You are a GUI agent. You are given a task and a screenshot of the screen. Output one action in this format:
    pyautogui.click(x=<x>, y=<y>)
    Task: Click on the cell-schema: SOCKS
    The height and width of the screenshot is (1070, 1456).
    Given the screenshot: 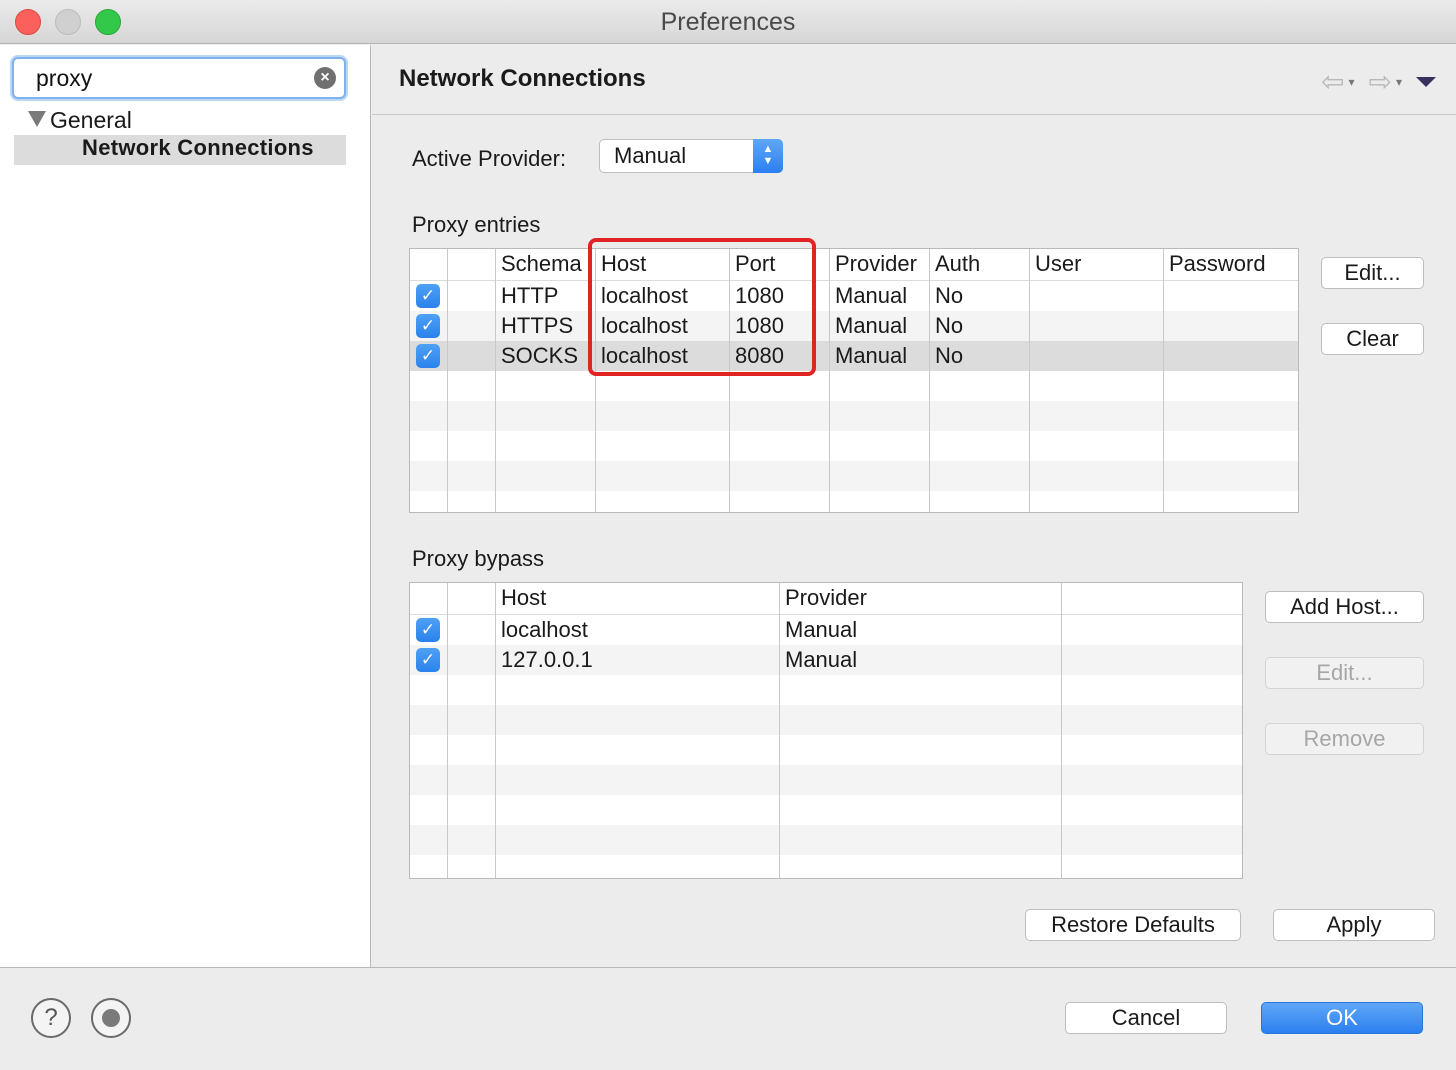 What is the action you would take?
    pyautogui.click(x=540, y=355)
    